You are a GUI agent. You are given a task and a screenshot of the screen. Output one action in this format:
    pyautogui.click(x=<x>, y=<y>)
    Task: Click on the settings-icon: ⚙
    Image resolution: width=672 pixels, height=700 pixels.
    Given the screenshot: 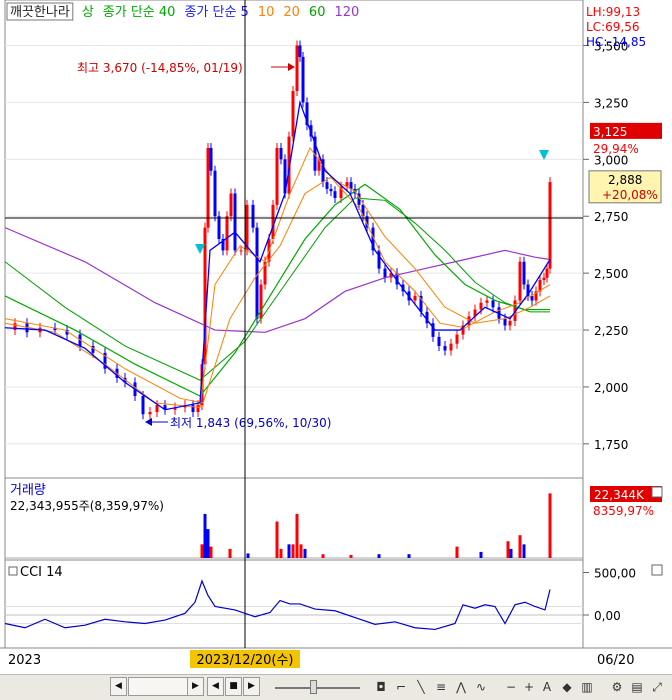 What is the action you would take?
    pyautogui.click(x=617, y=687)
    